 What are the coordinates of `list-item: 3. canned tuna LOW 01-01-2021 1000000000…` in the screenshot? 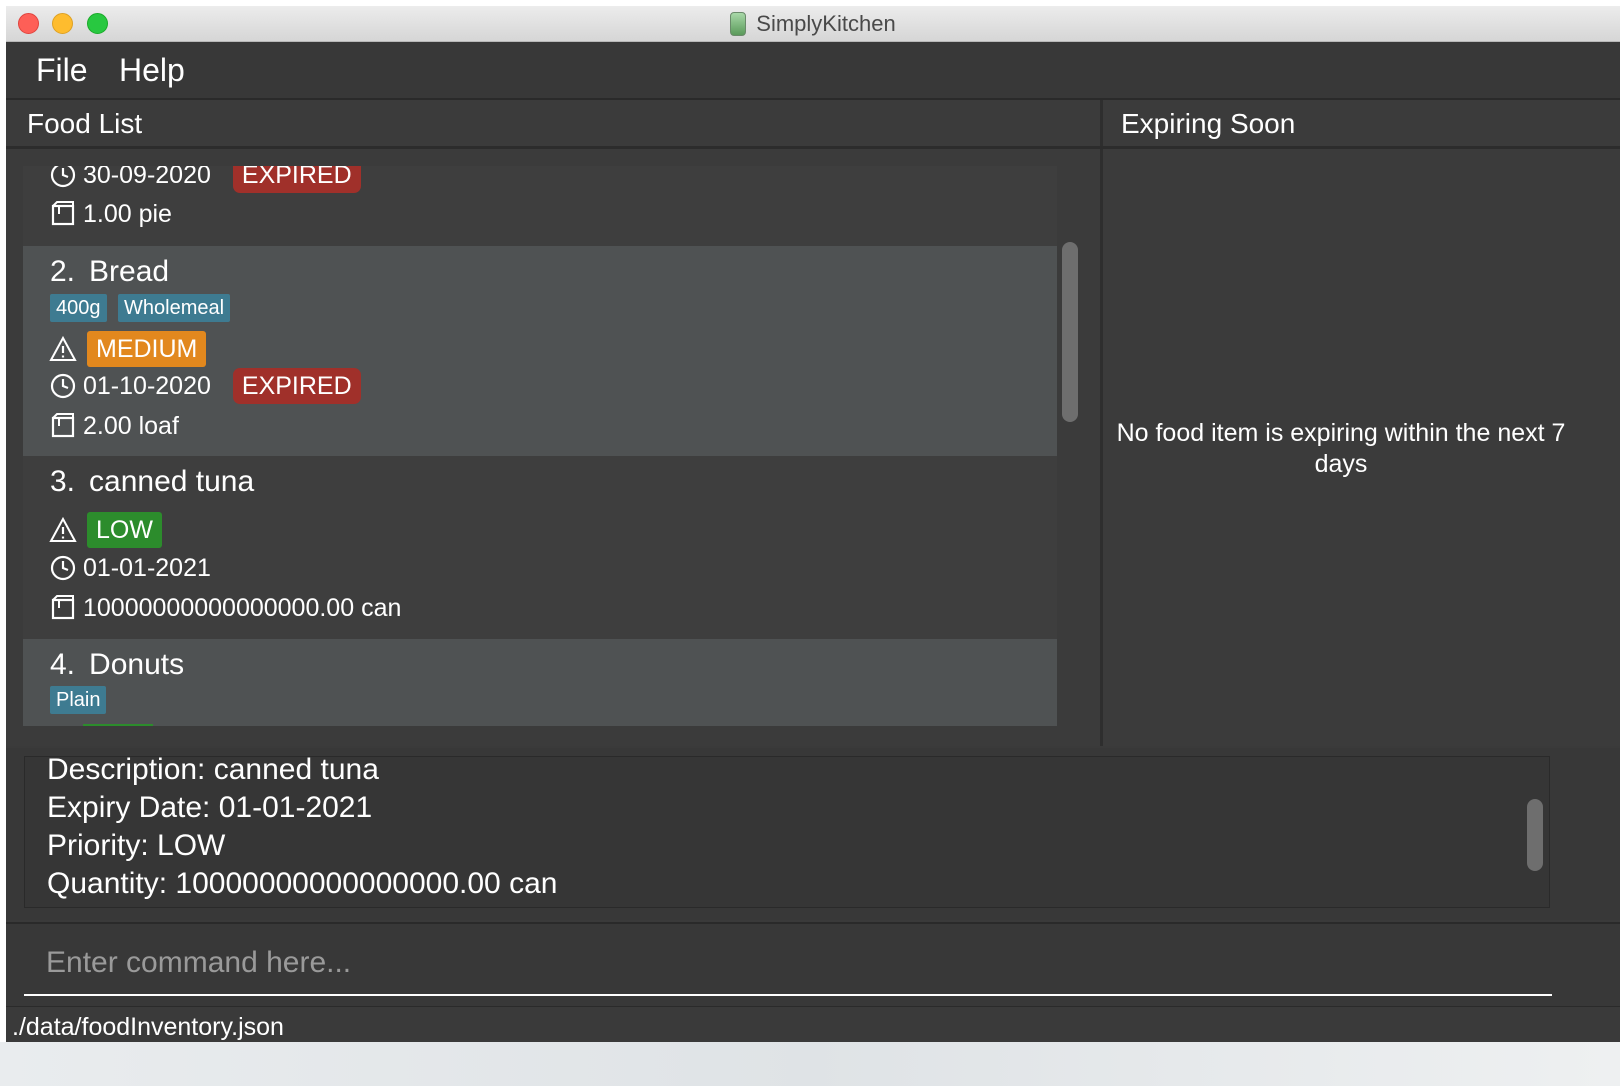 It's located at (540, 547).